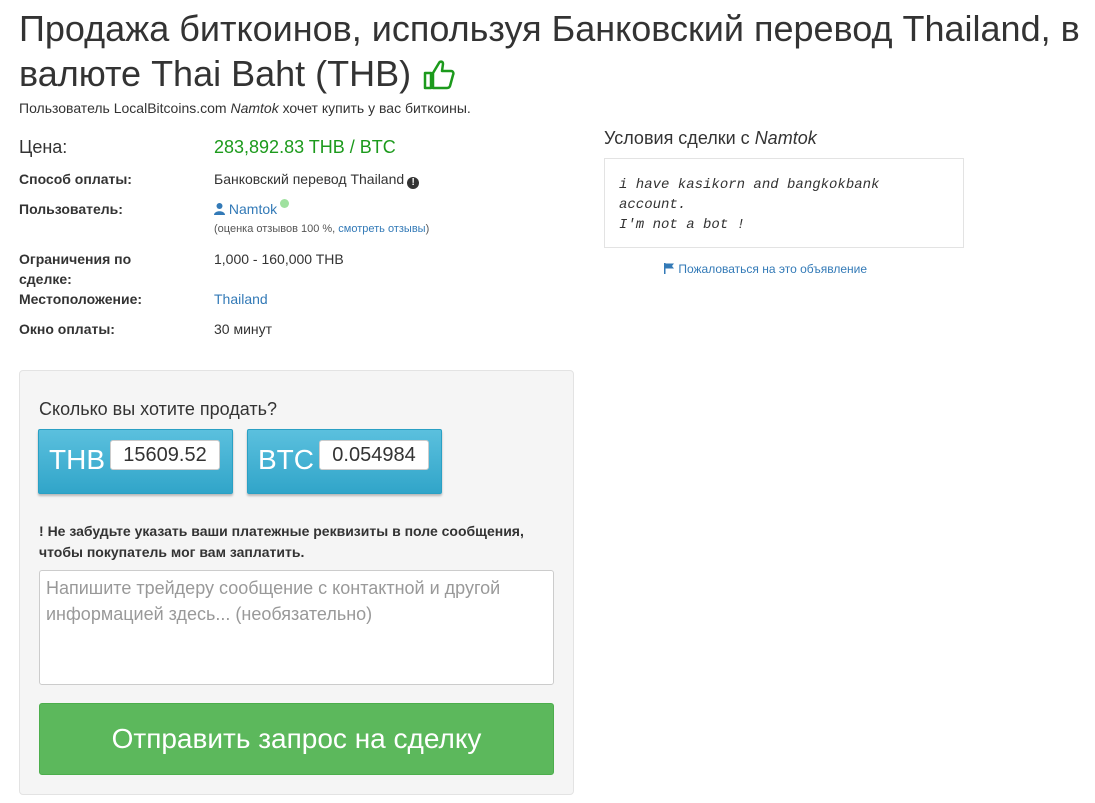  I want to click on fiat-amount-input, so click(165, 455).